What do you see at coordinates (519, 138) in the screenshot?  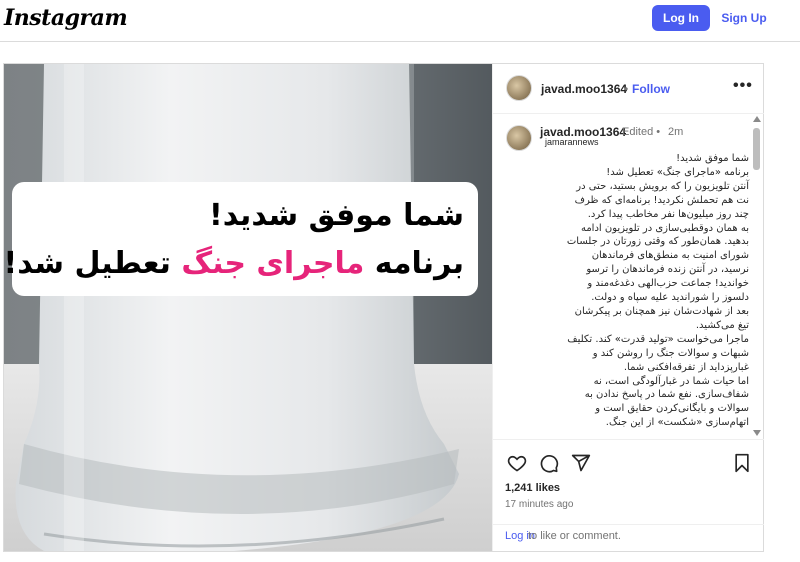 I see `caption-avatar` at bounding box center [519, 138].